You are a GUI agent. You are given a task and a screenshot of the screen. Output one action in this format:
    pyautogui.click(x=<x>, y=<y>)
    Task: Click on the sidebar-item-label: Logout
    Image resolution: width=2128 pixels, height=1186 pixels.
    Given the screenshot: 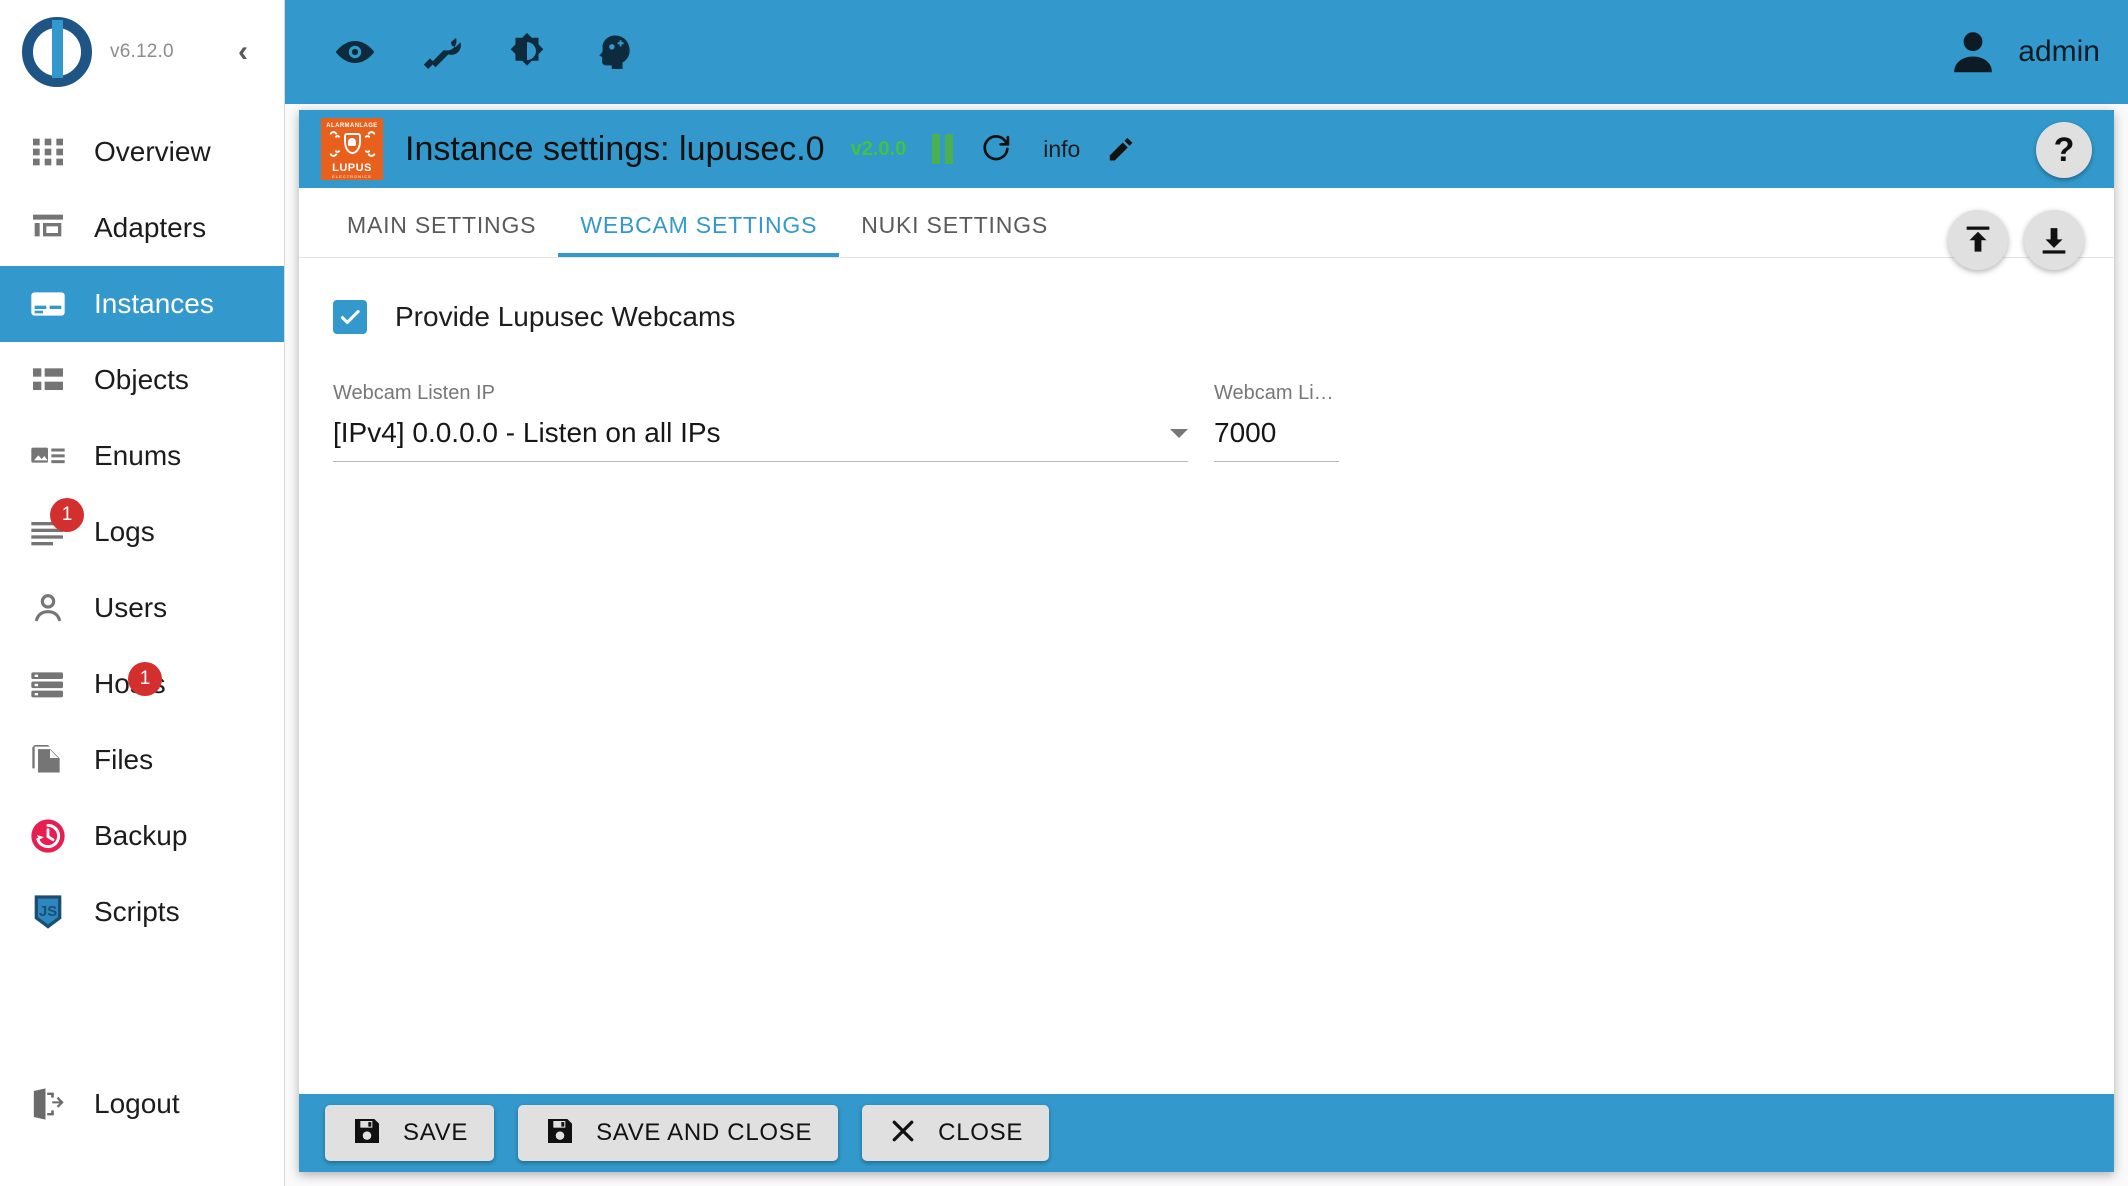 What is the action you would take?
    pyautogui.click(x=137, y=1103)
    